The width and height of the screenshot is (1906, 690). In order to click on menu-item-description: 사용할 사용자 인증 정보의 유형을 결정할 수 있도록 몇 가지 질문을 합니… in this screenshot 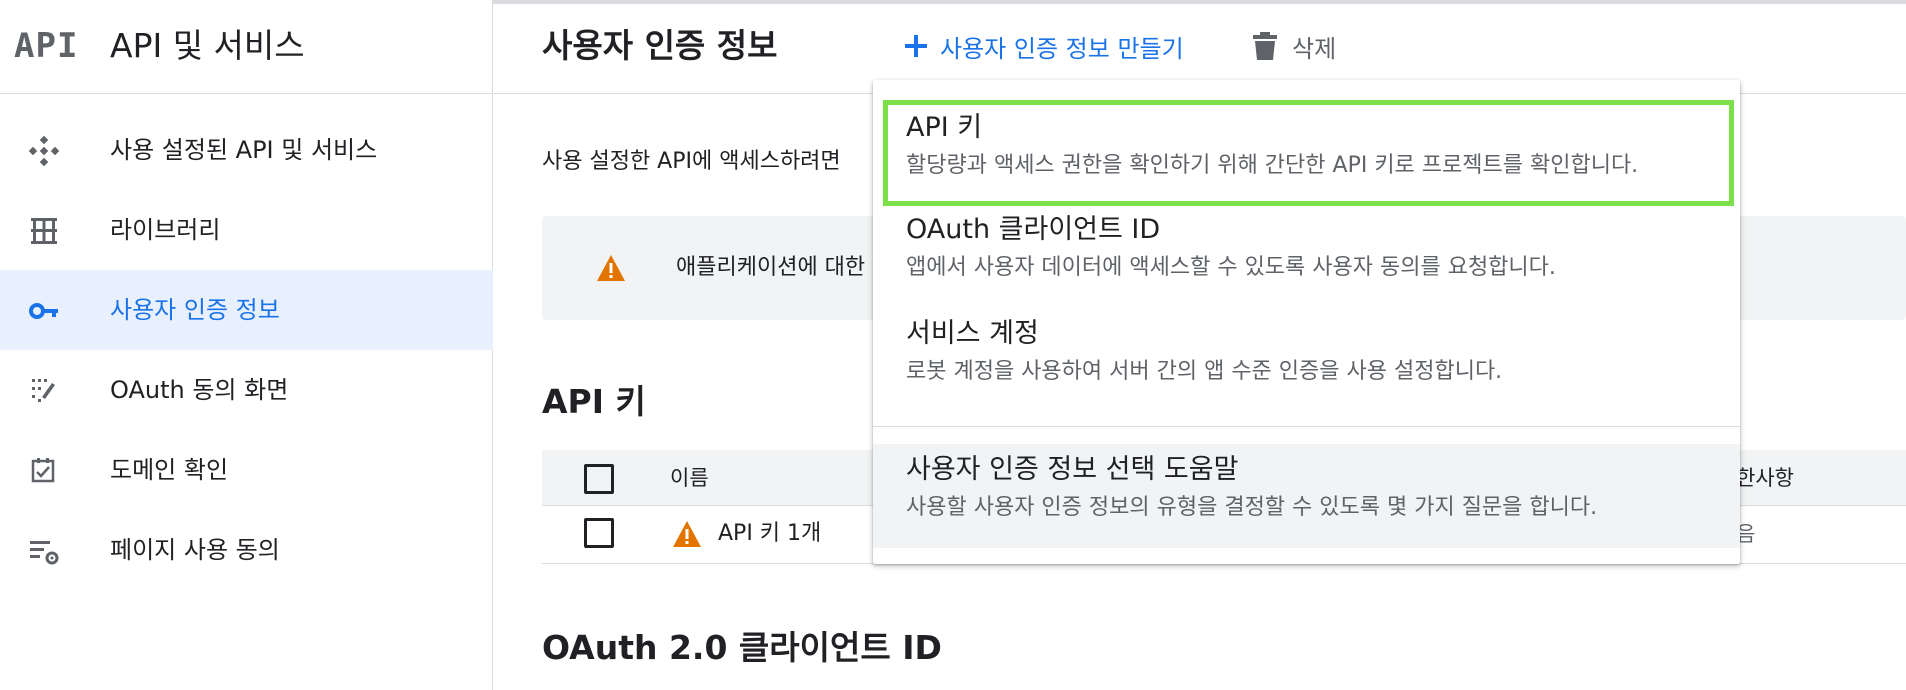, I will do `click(1252, 507)`.